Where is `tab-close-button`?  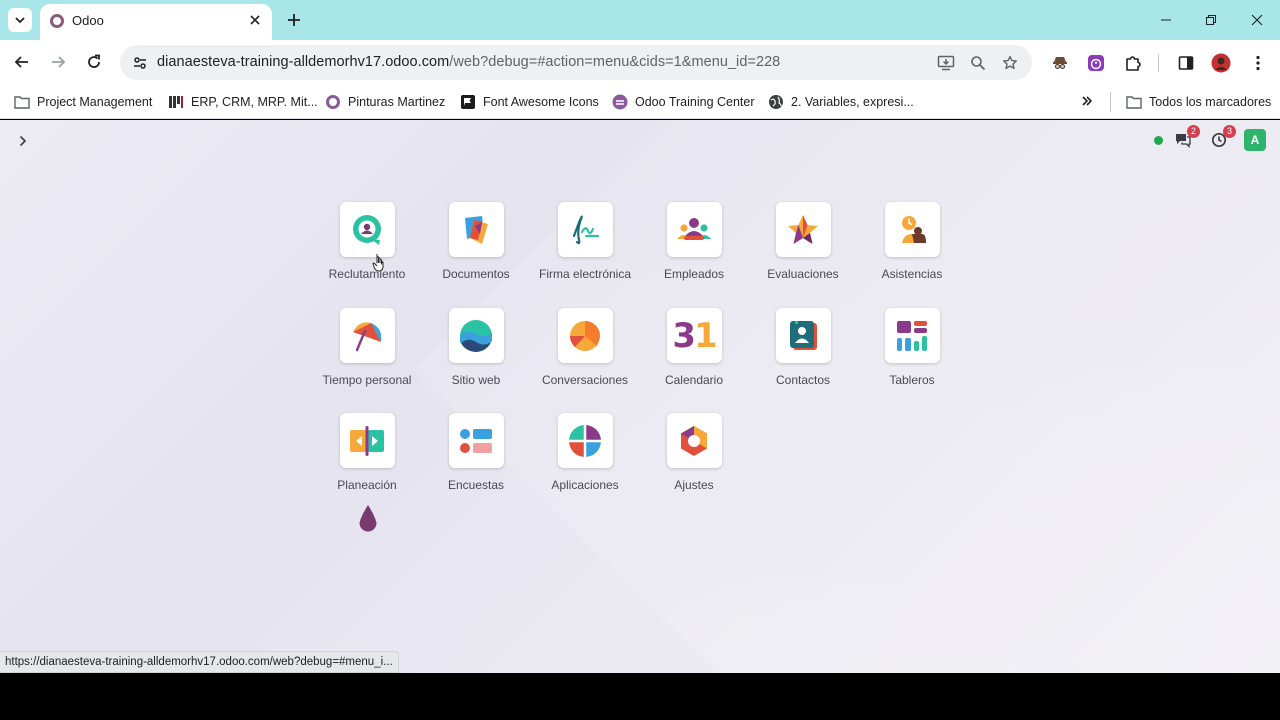
tab-close-button is located at coordinates (255, 20).